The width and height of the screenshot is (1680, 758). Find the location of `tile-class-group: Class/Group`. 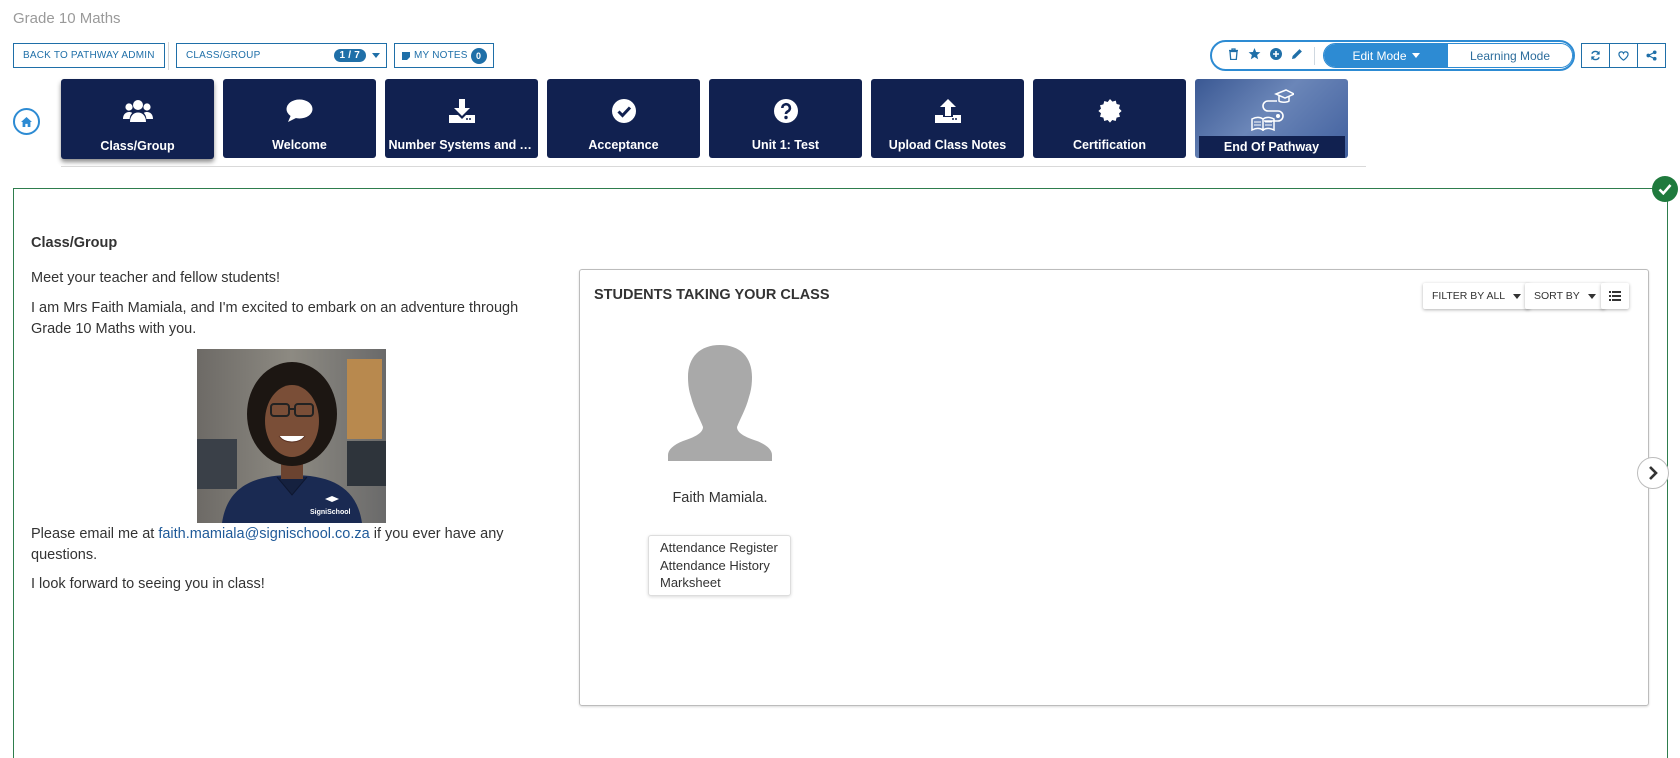

tile-class-group: Class/Group is located at coordinates (137, 119).